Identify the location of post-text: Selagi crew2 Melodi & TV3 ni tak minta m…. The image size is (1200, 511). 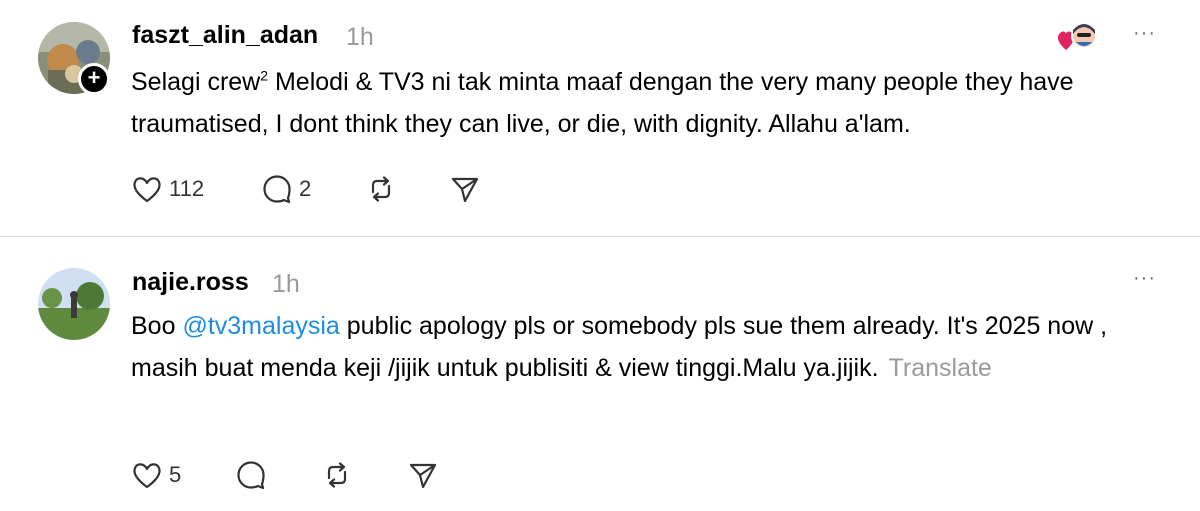
(602, 102).